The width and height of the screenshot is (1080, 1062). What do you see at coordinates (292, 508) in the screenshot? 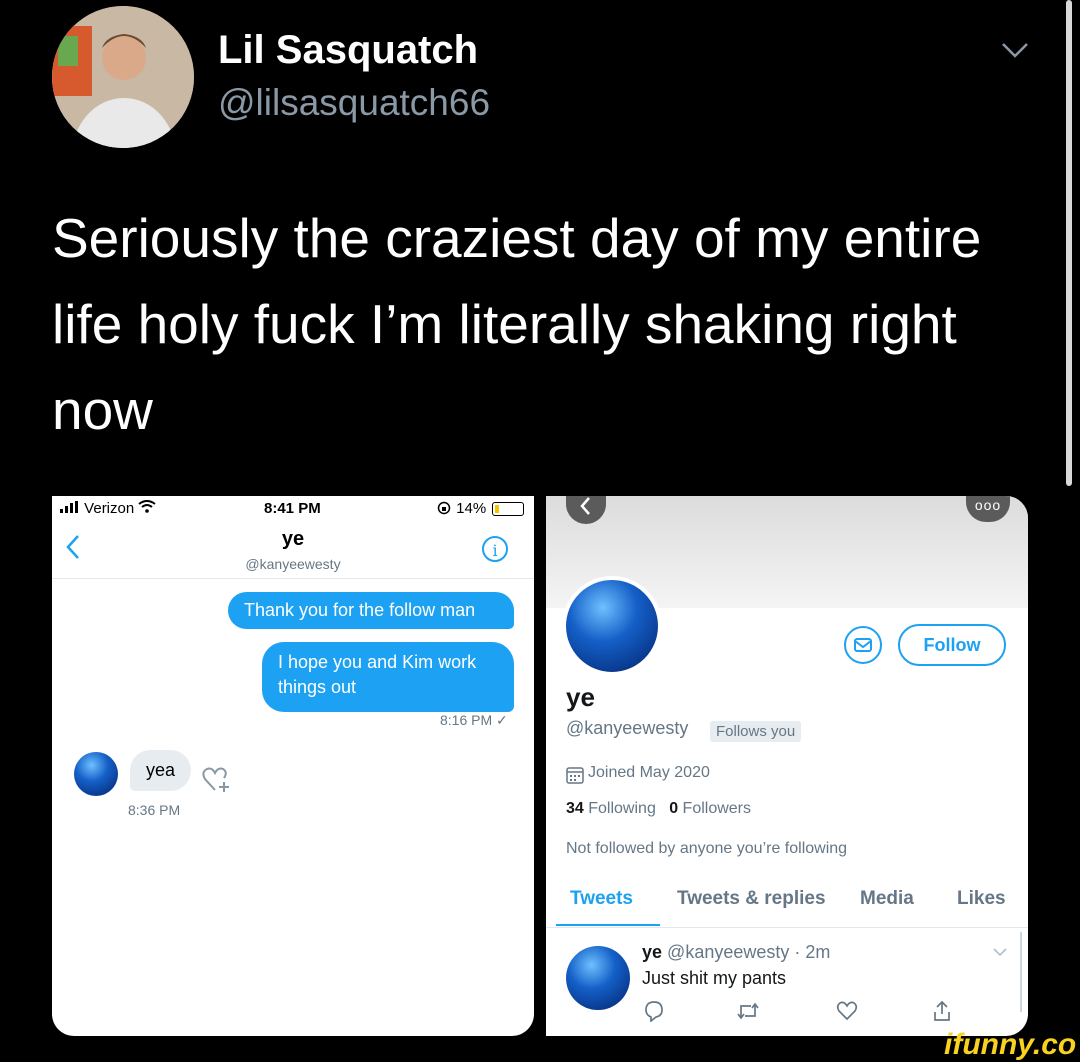
I see `status-time: 8:41 PM` at bounding box center [292, 508].